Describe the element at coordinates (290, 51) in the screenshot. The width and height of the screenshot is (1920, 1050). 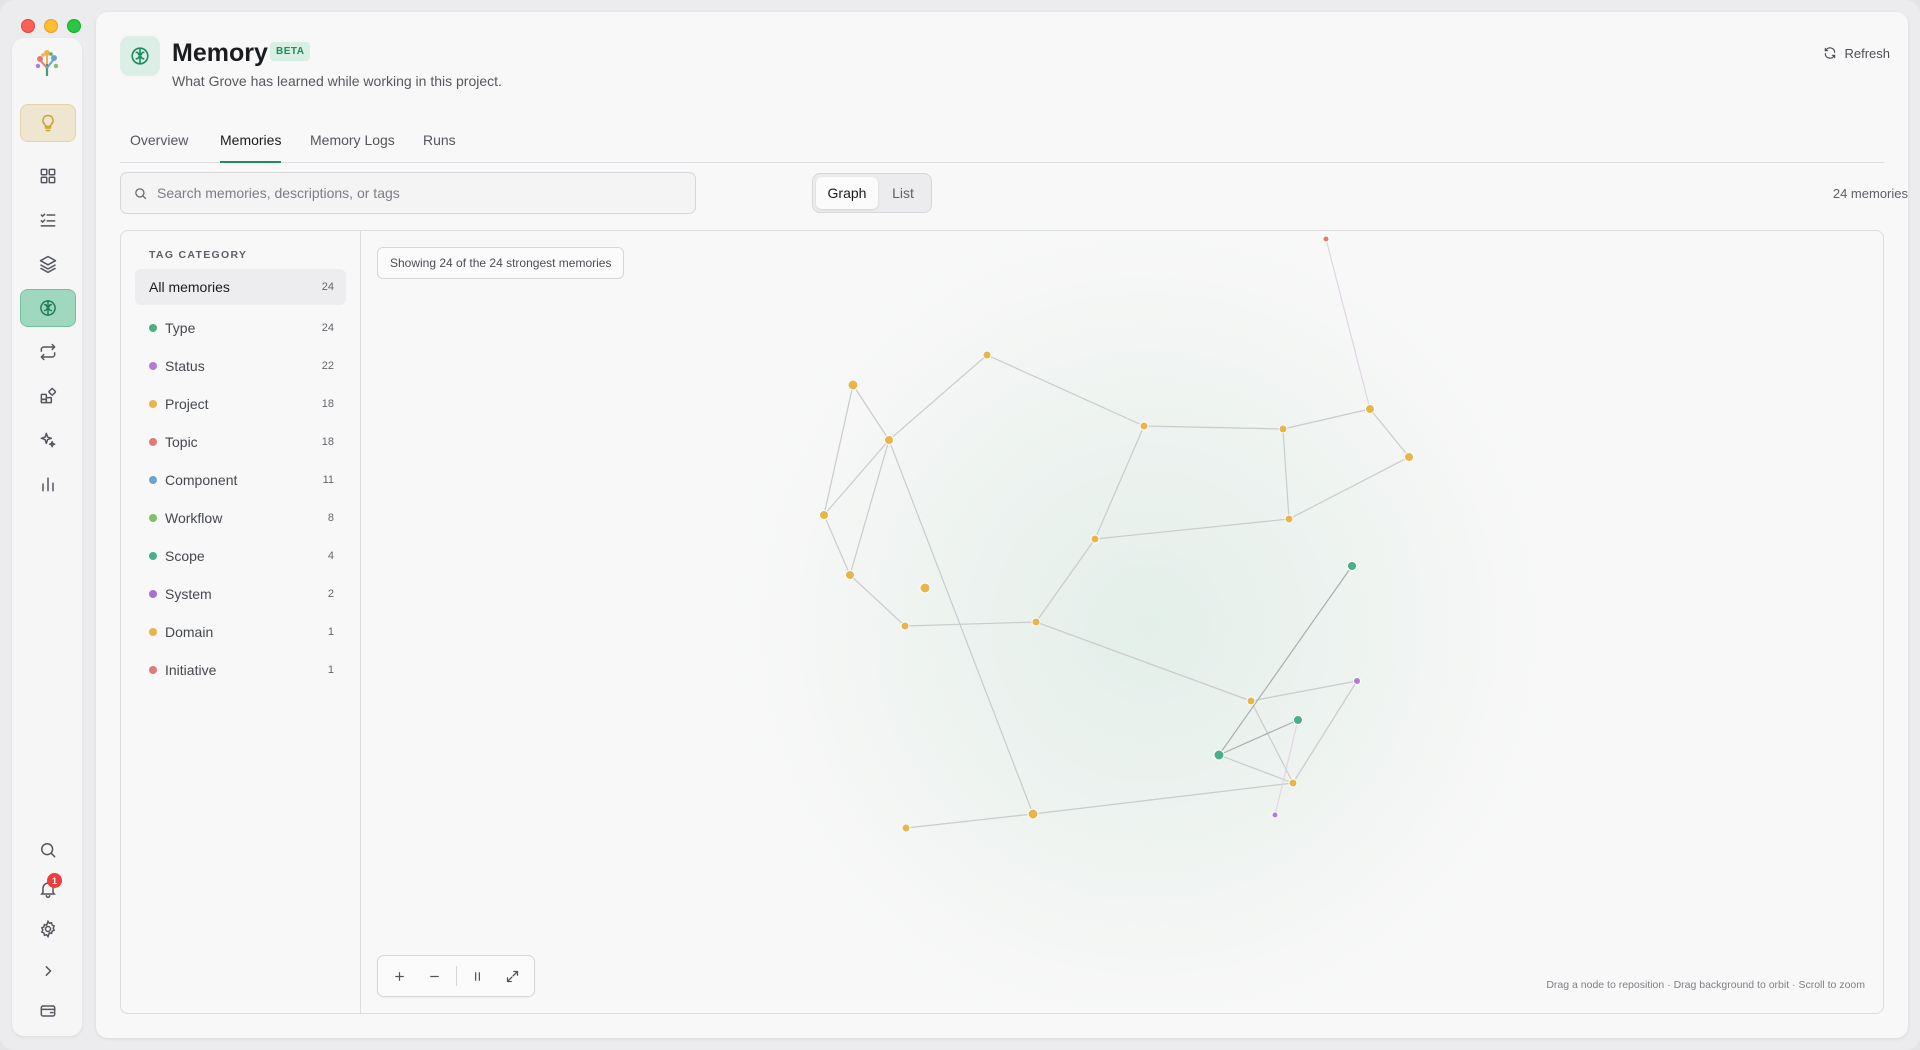
I see `beta-badge: BETA` at that location.